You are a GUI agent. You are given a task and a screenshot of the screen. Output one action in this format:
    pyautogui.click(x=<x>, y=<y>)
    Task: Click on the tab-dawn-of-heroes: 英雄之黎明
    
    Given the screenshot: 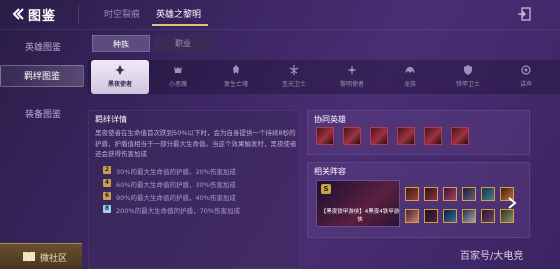 What is the action you would take?
    pyautogui.click(x=178, y=13)
    